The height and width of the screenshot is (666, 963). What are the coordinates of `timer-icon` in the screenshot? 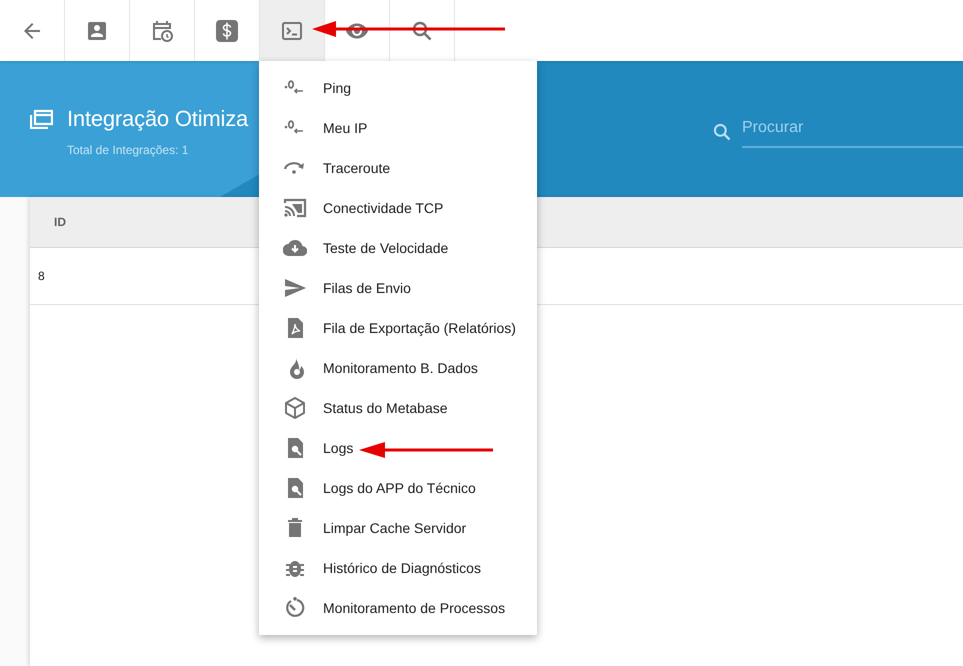 It's located at (295, 608).